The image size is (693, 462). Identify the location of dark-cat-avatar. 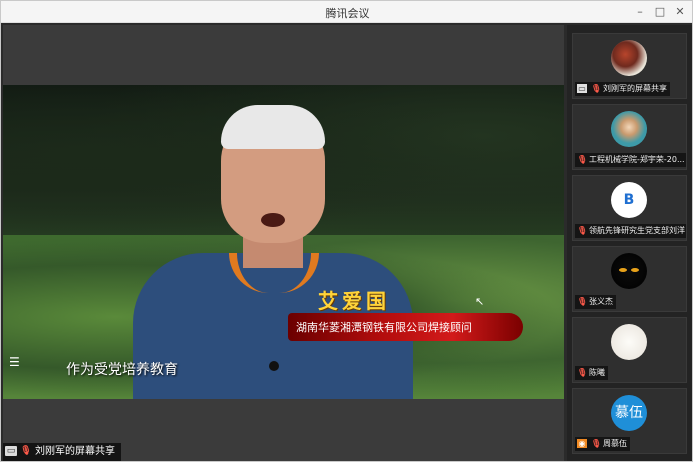
(629, 271).